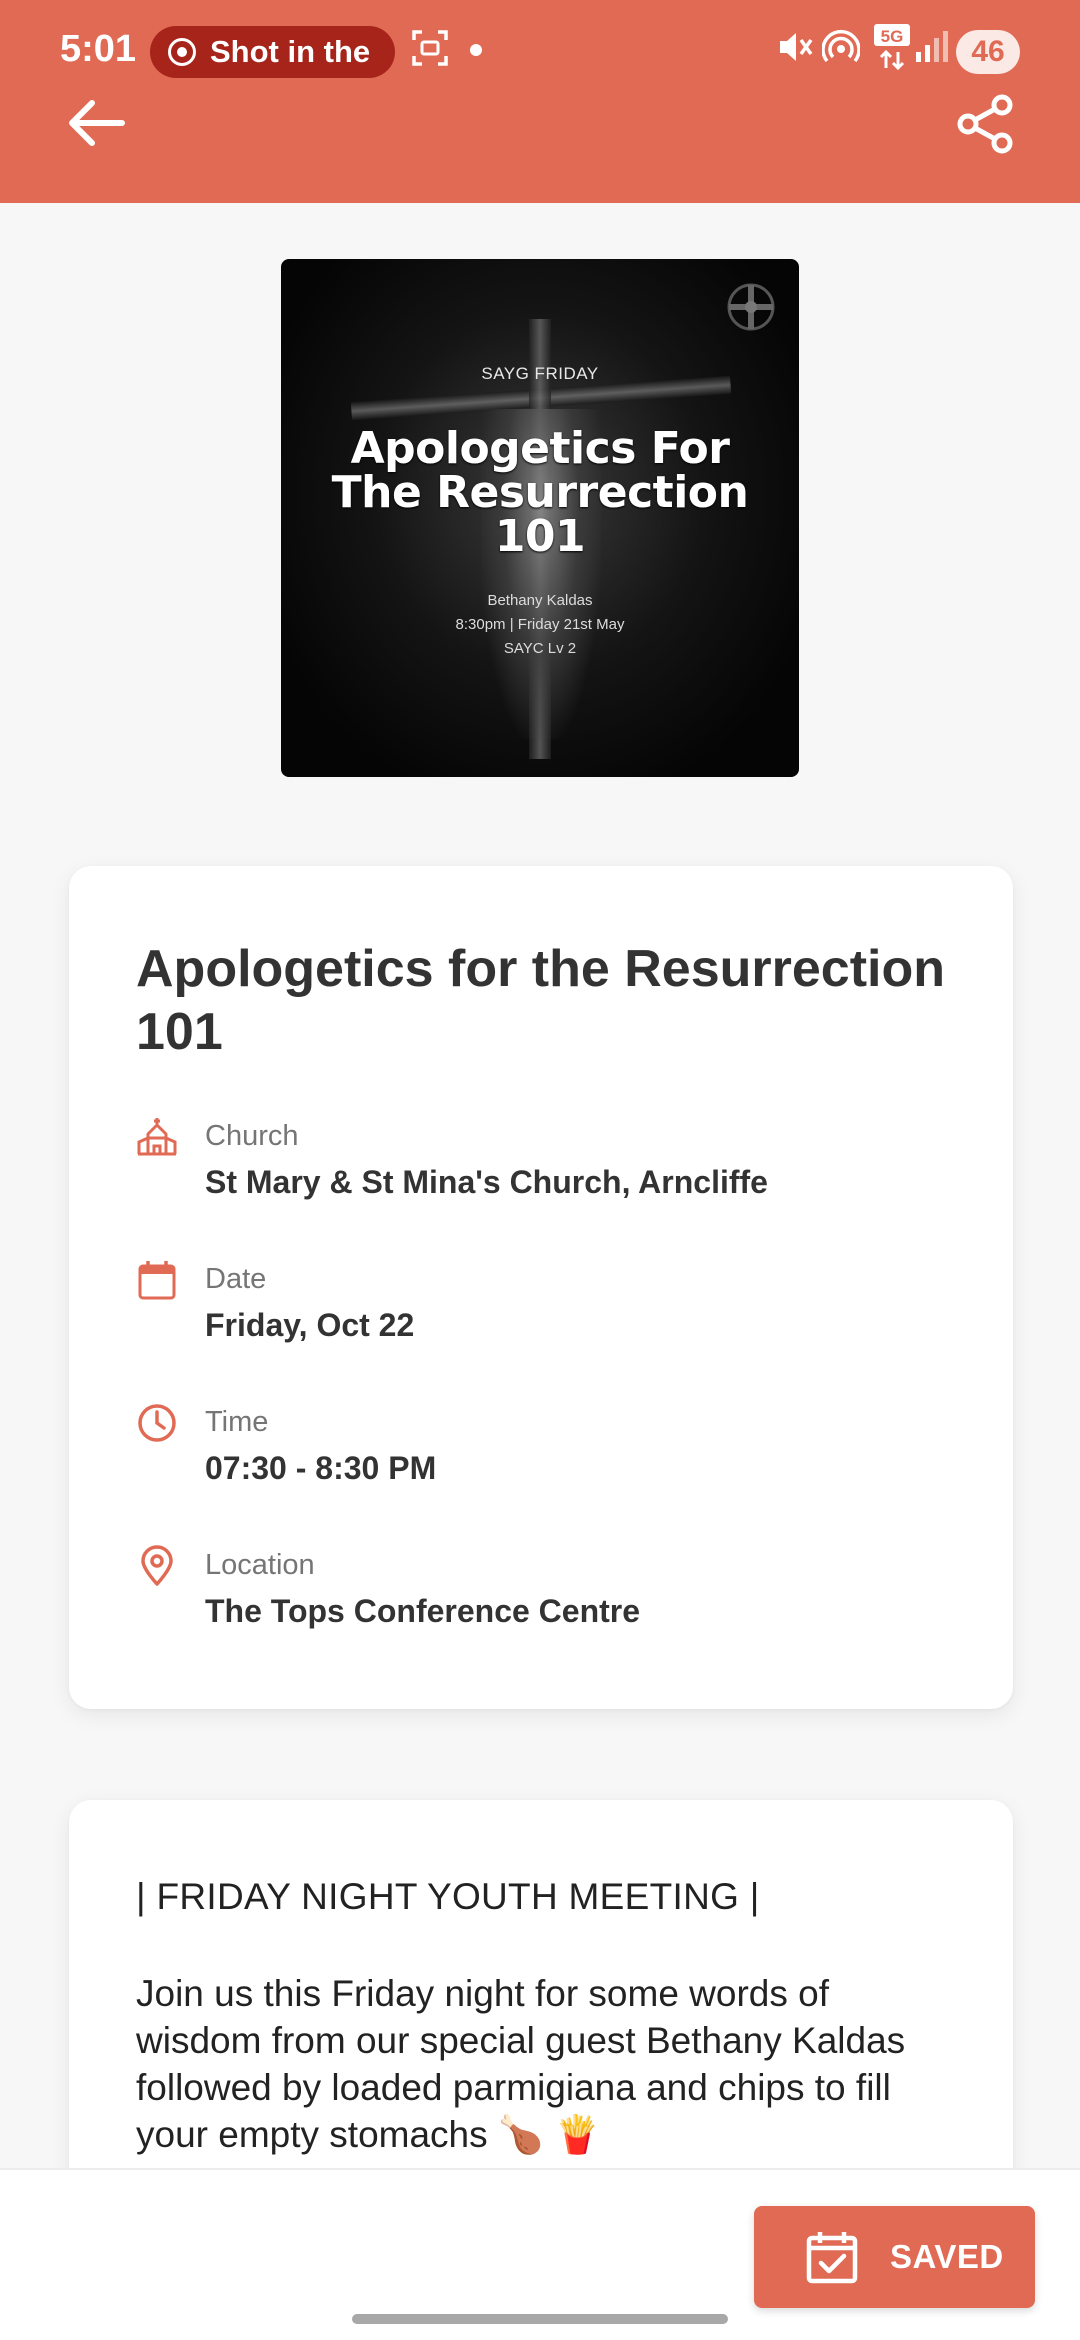 The image size is (1080, 2340). Describe the element at coordinates (260, 1565) in the screenshot. I see `location-label: Location` at that location.